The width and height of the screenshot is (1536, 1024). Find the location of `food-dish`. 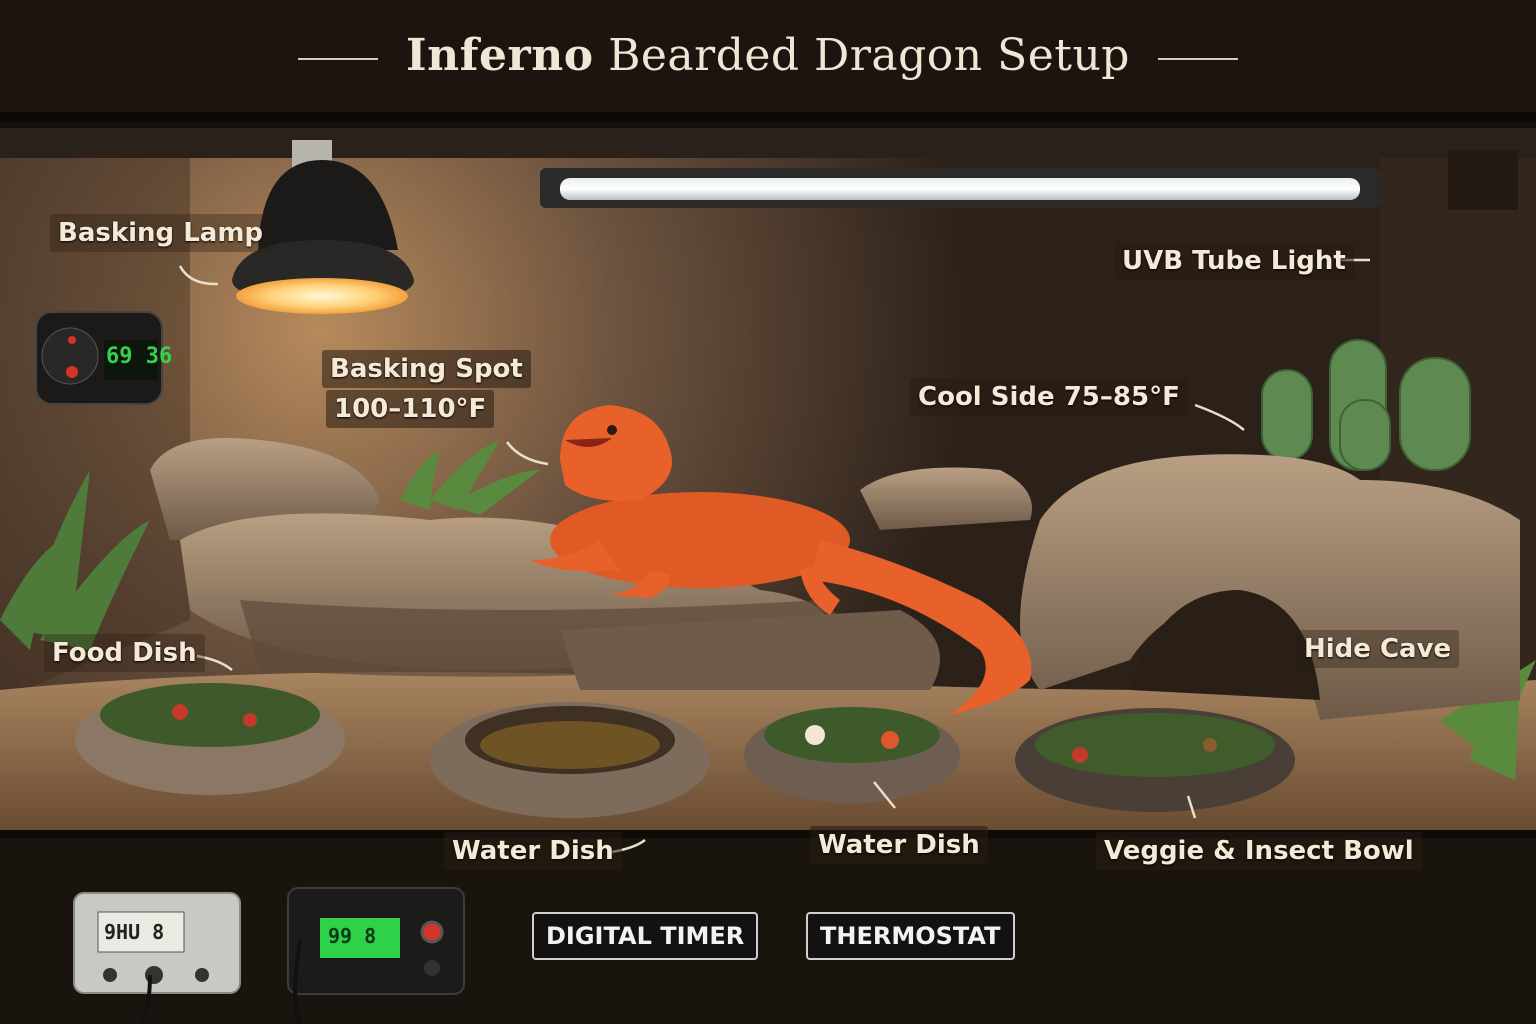

food-dish is located at coordinates (210, 739).